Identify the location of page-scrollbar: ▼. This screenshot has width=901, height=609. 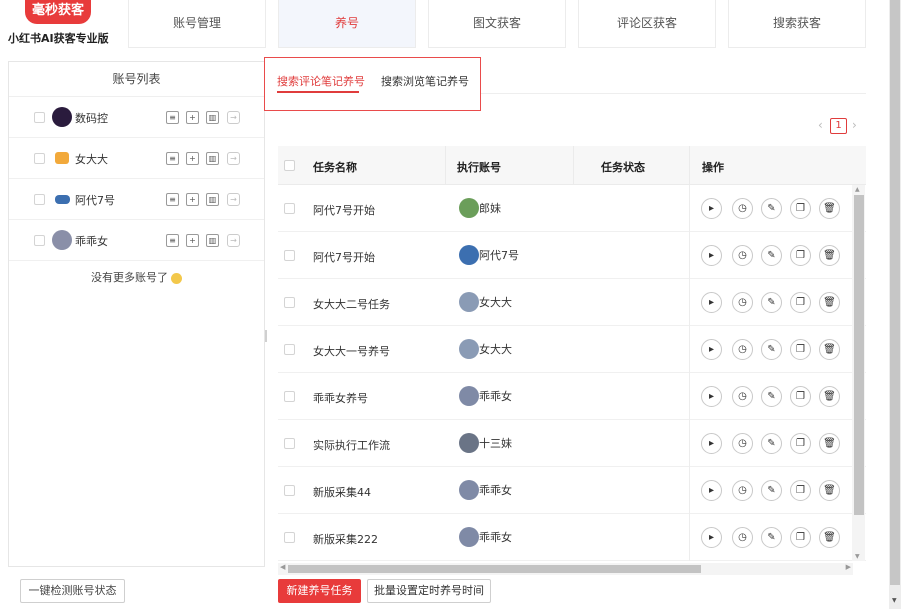
(895, 304).